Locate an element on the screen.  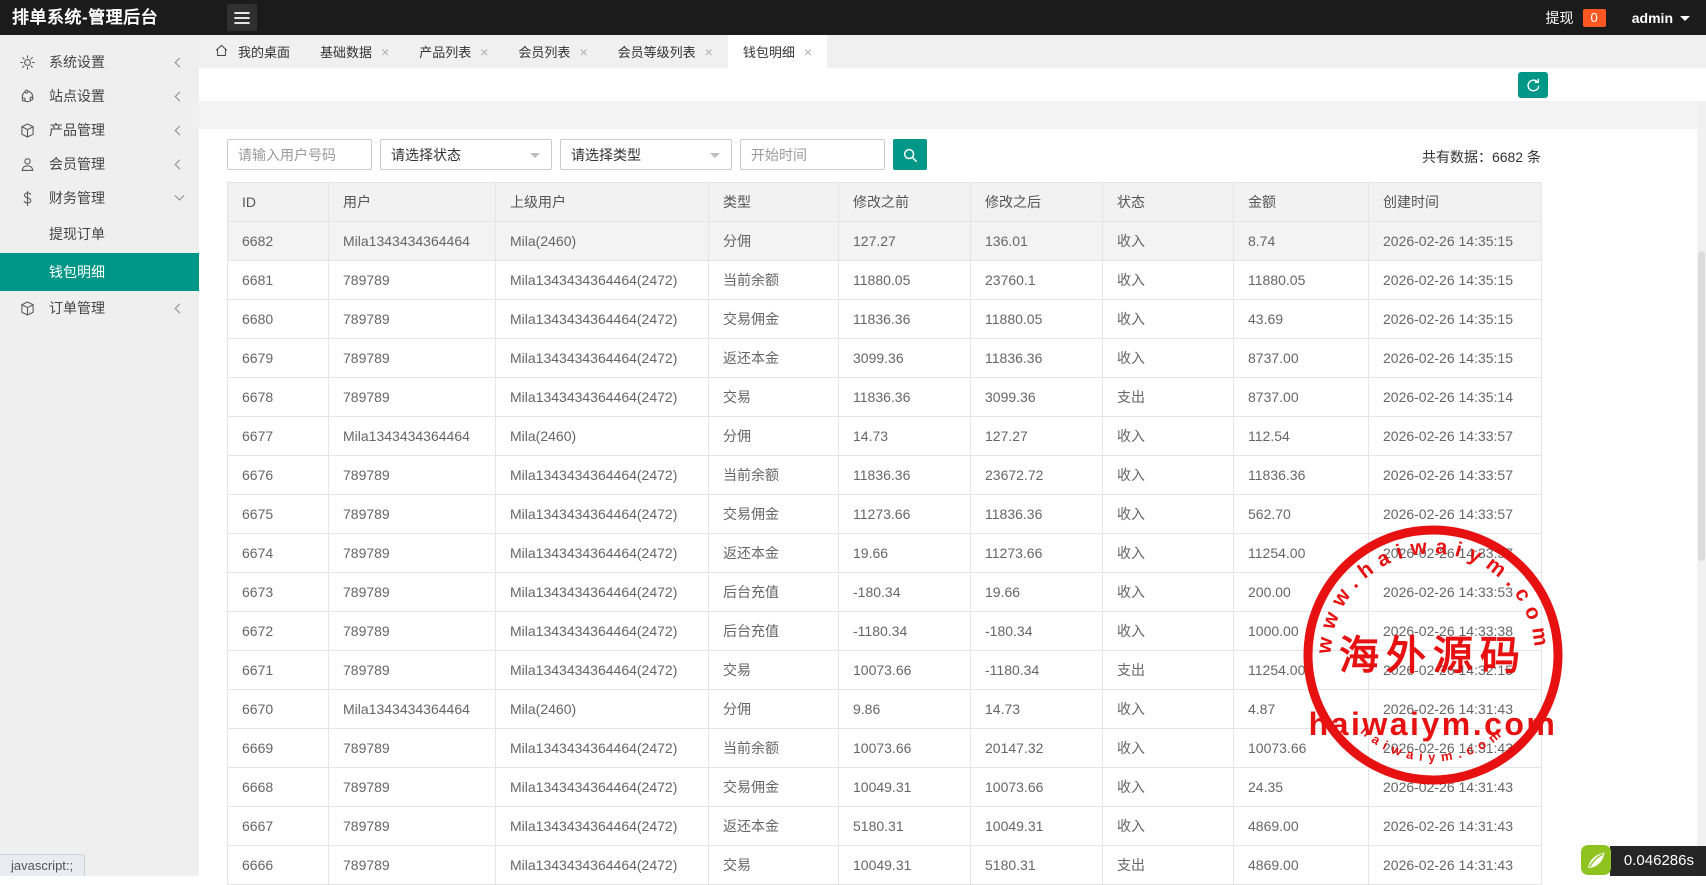
sidebar-item-label: 财务管理 is located at coordinates (112, 198).